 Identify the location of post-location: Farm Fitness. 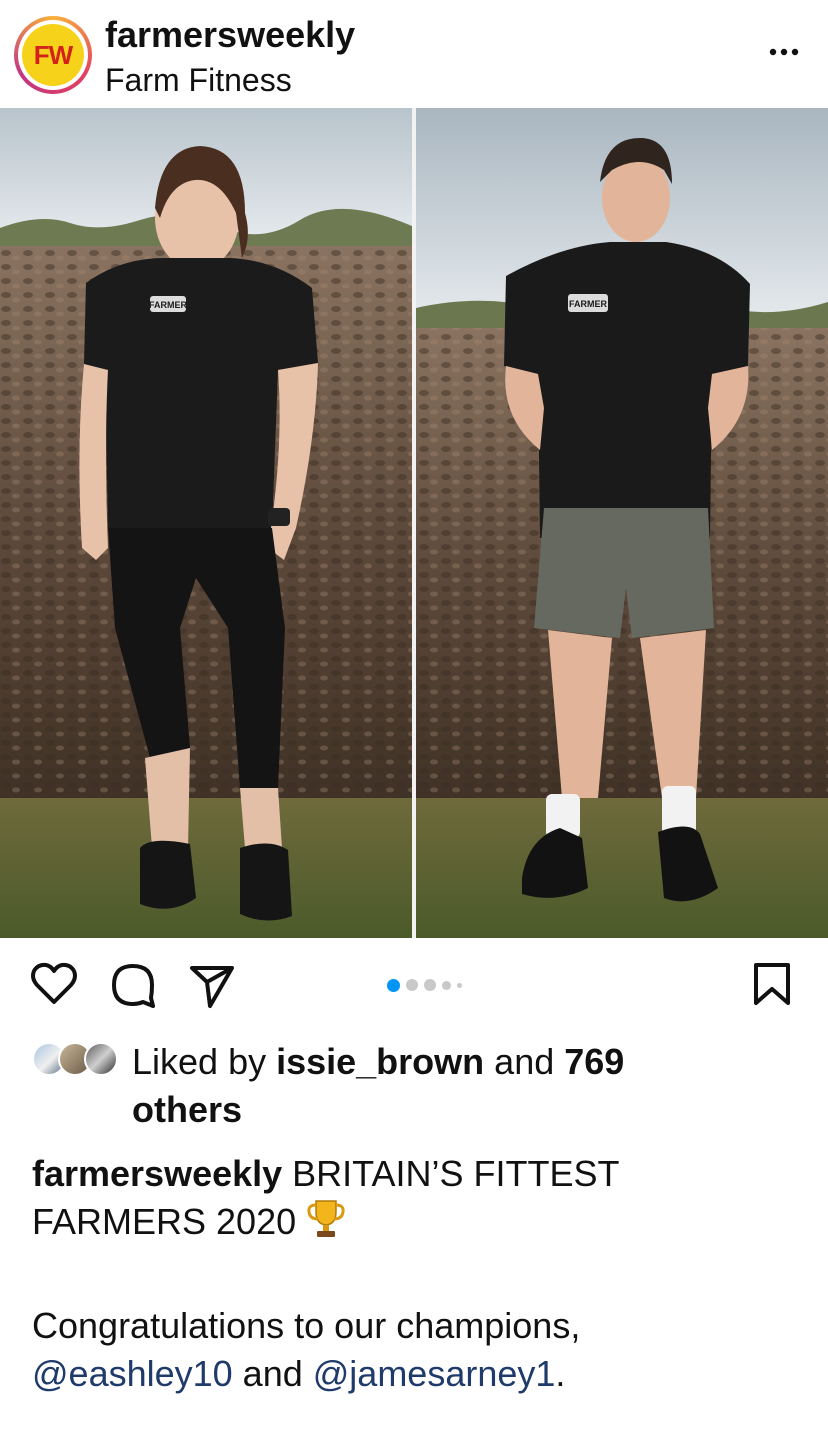
(198, 80).